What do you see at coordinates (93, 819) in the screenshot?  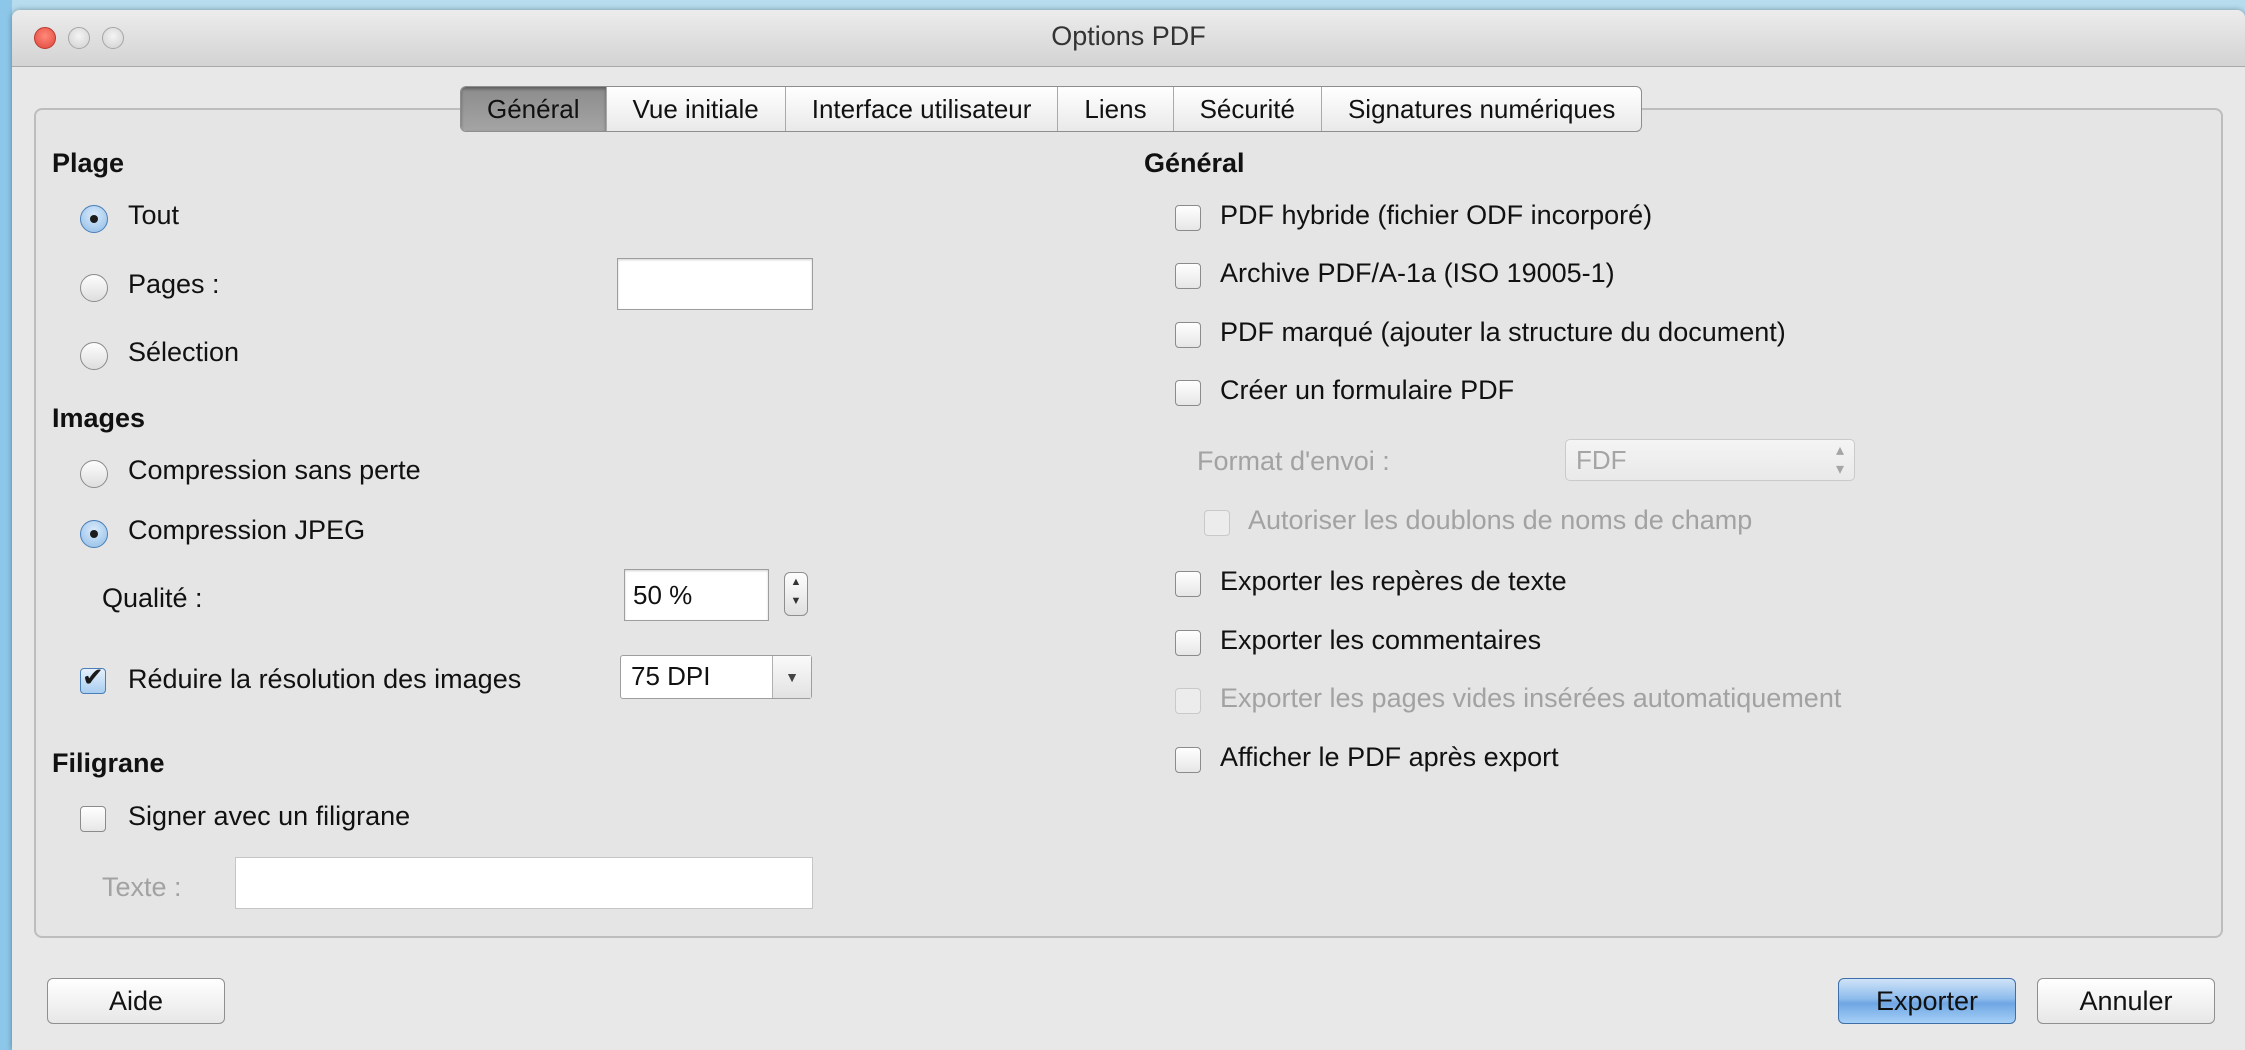 I see `sign-watermark-checkbox` at bounding box center [93, 819].